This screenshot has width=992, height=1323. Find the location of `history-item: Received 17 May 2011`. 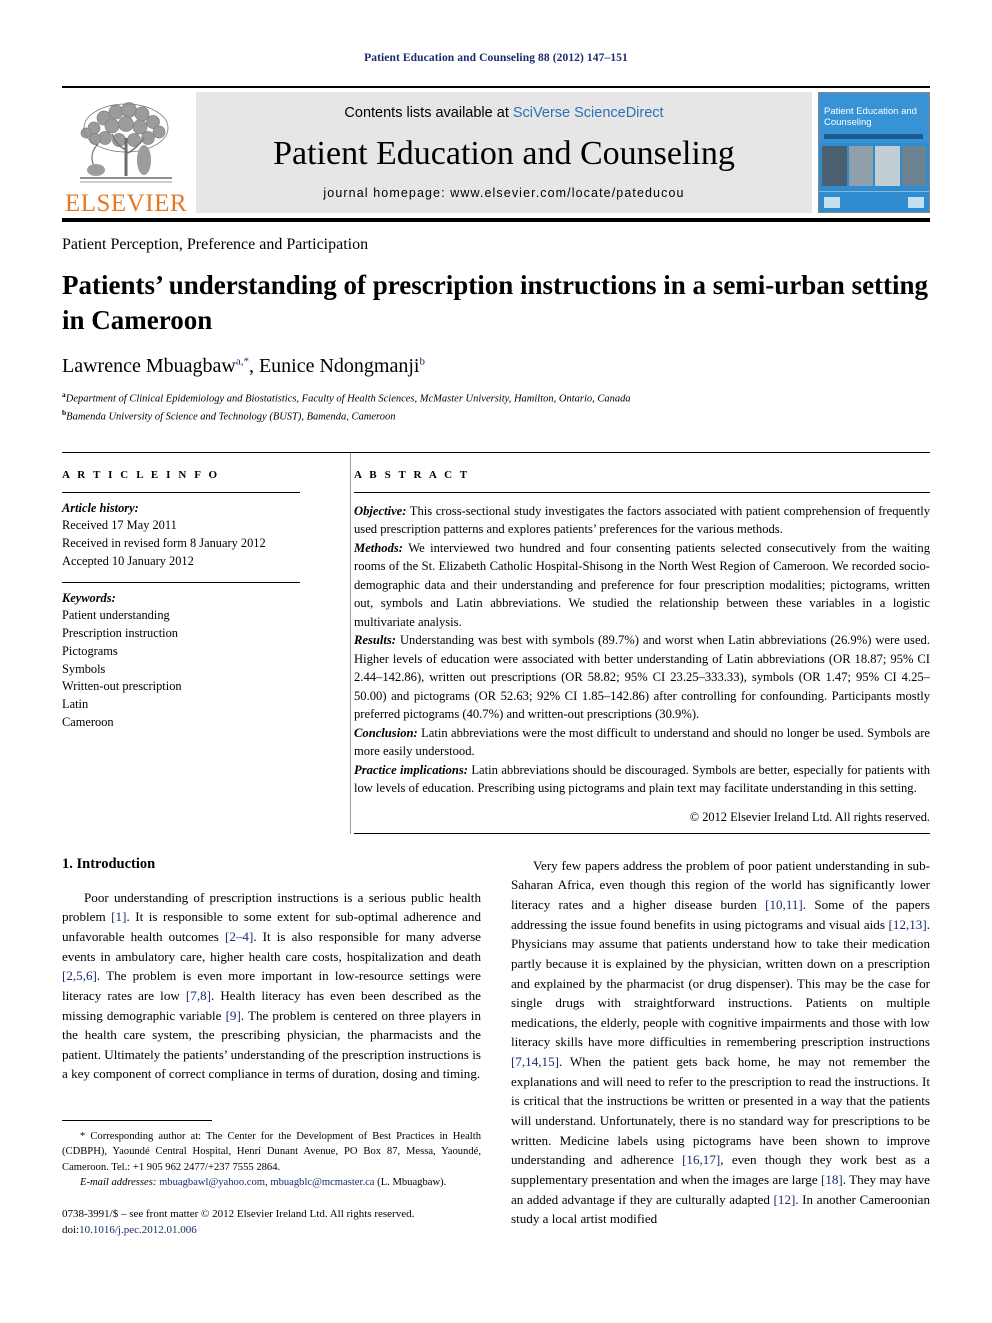

history-item: Received 17 May 2011 is located at coordinates (119, 525).